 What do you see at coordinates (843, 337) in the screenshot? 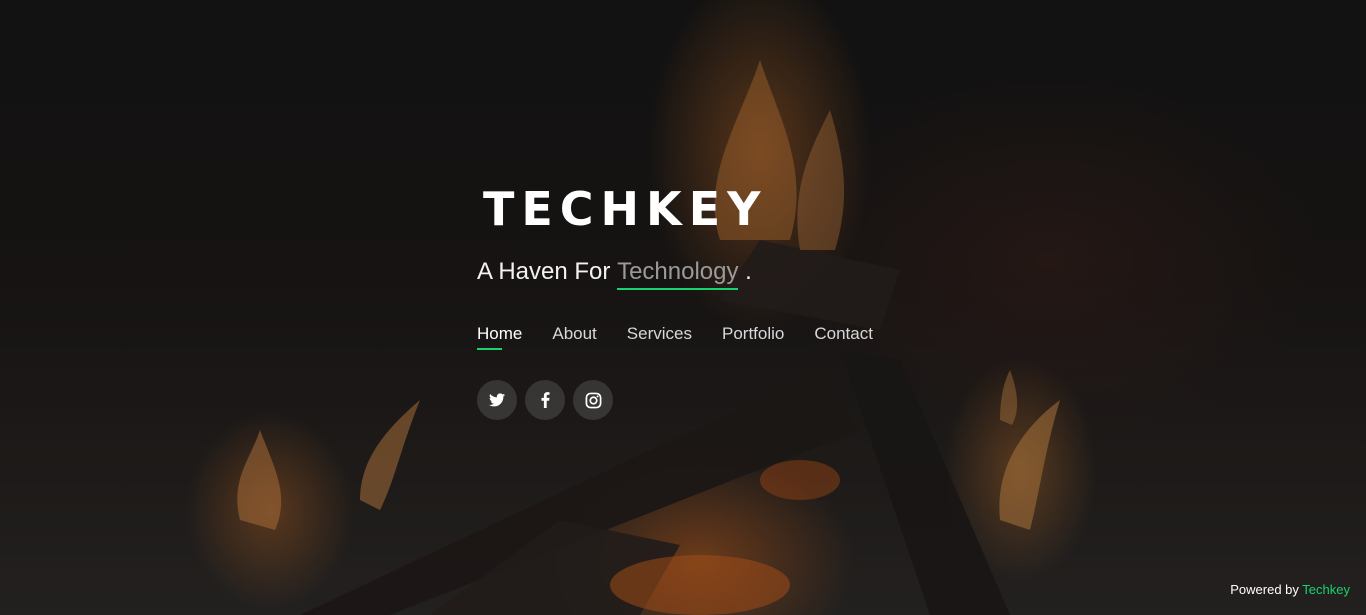
I see `nav-item-contact: Contact` at bounding box center [843, 337].